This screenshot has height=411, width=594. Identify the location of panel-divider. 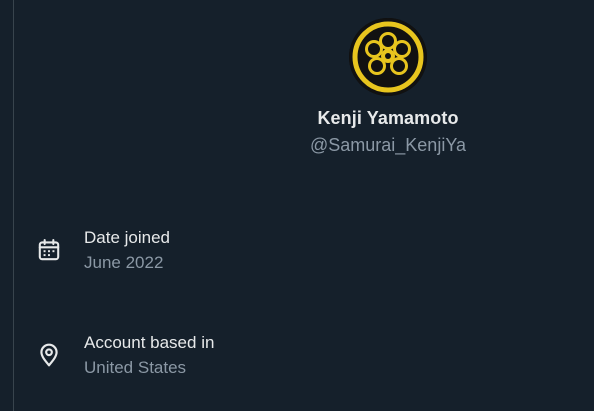
(13, 205).